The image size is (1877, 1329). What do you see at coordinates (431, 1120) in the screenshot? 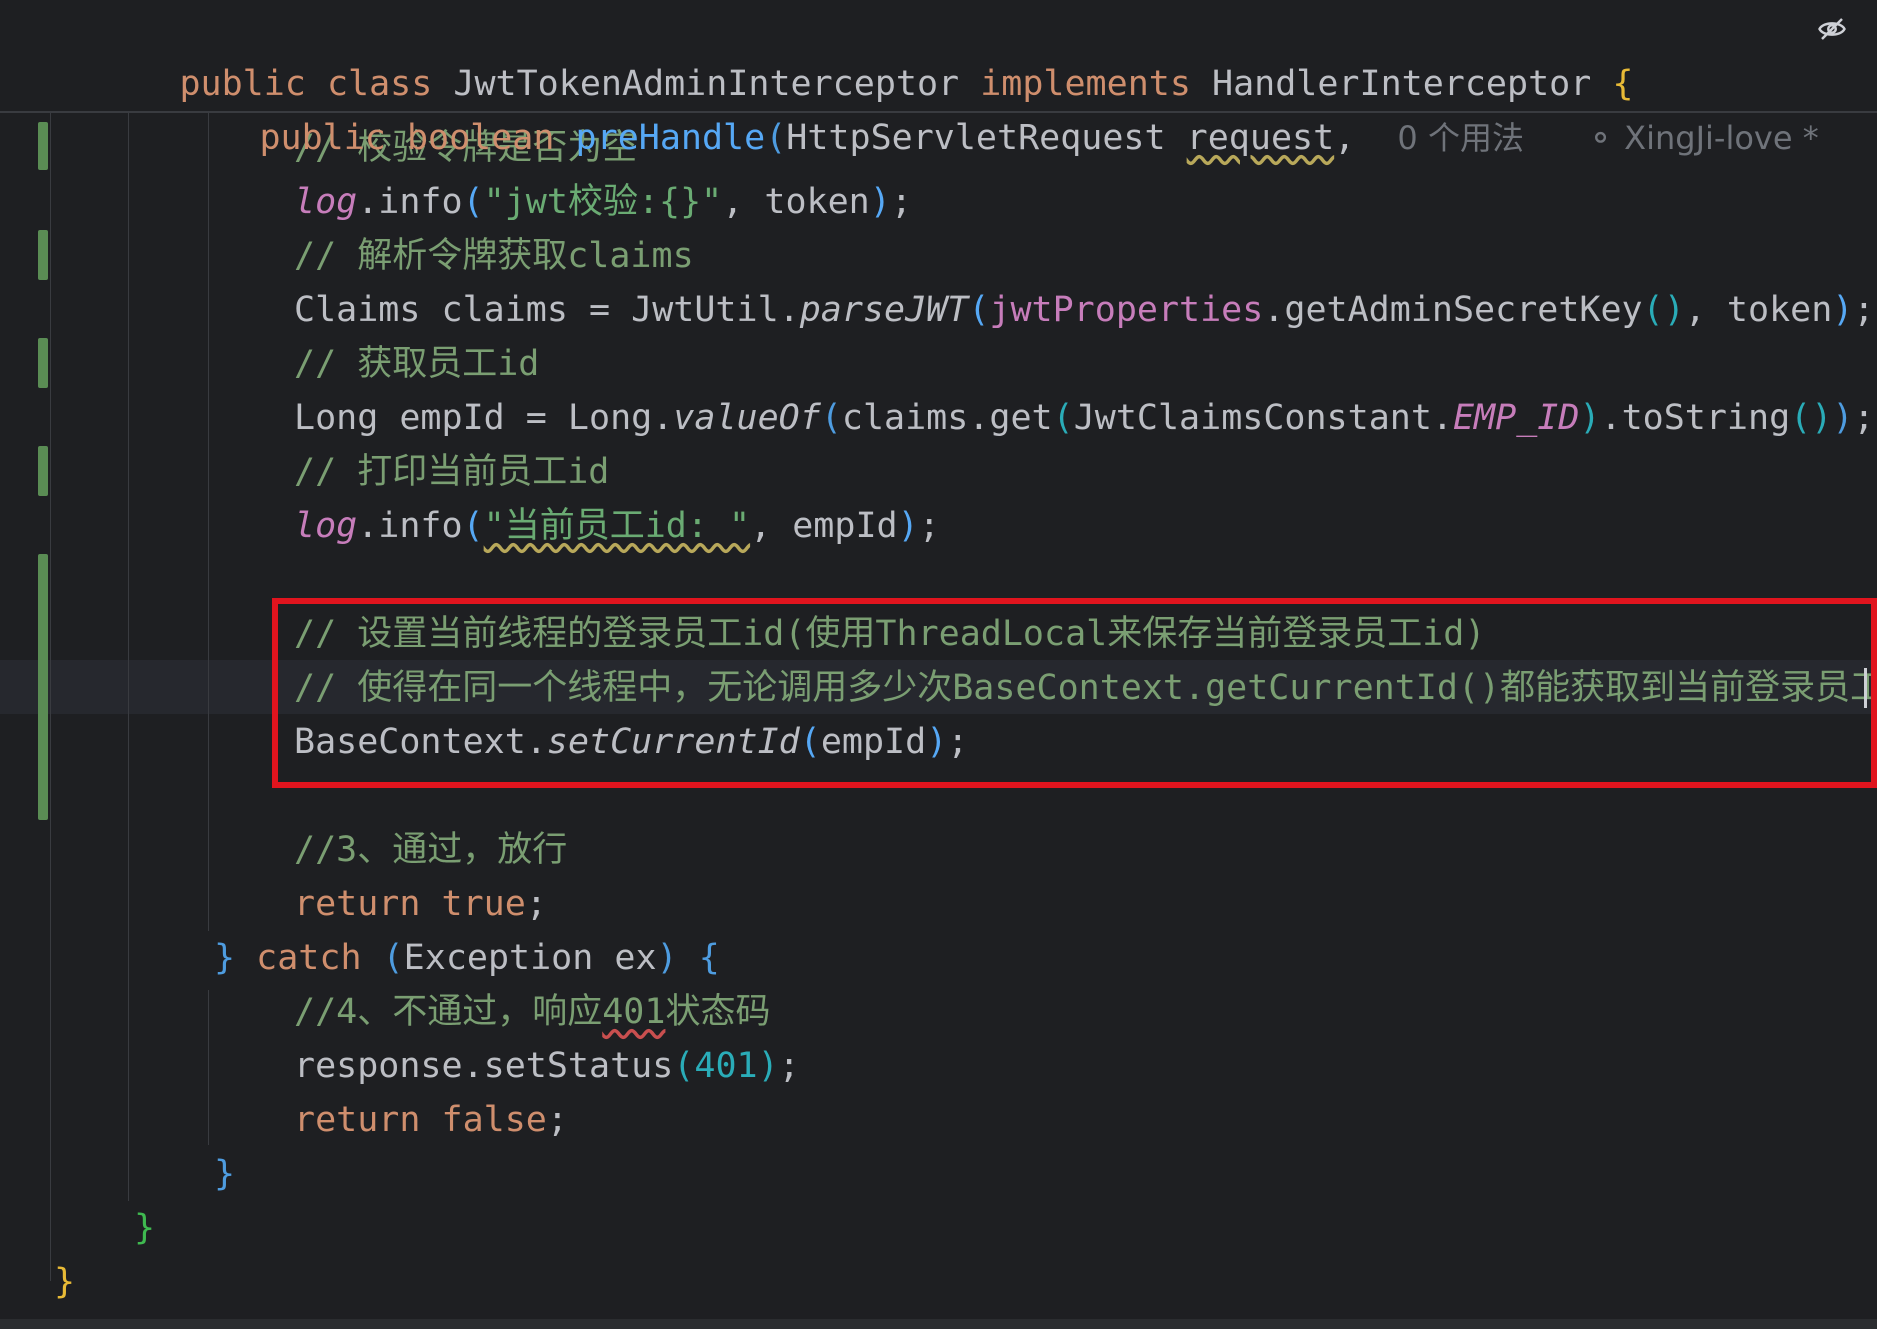
I see `code-line: return false;` at bounding box center [431, 1120].